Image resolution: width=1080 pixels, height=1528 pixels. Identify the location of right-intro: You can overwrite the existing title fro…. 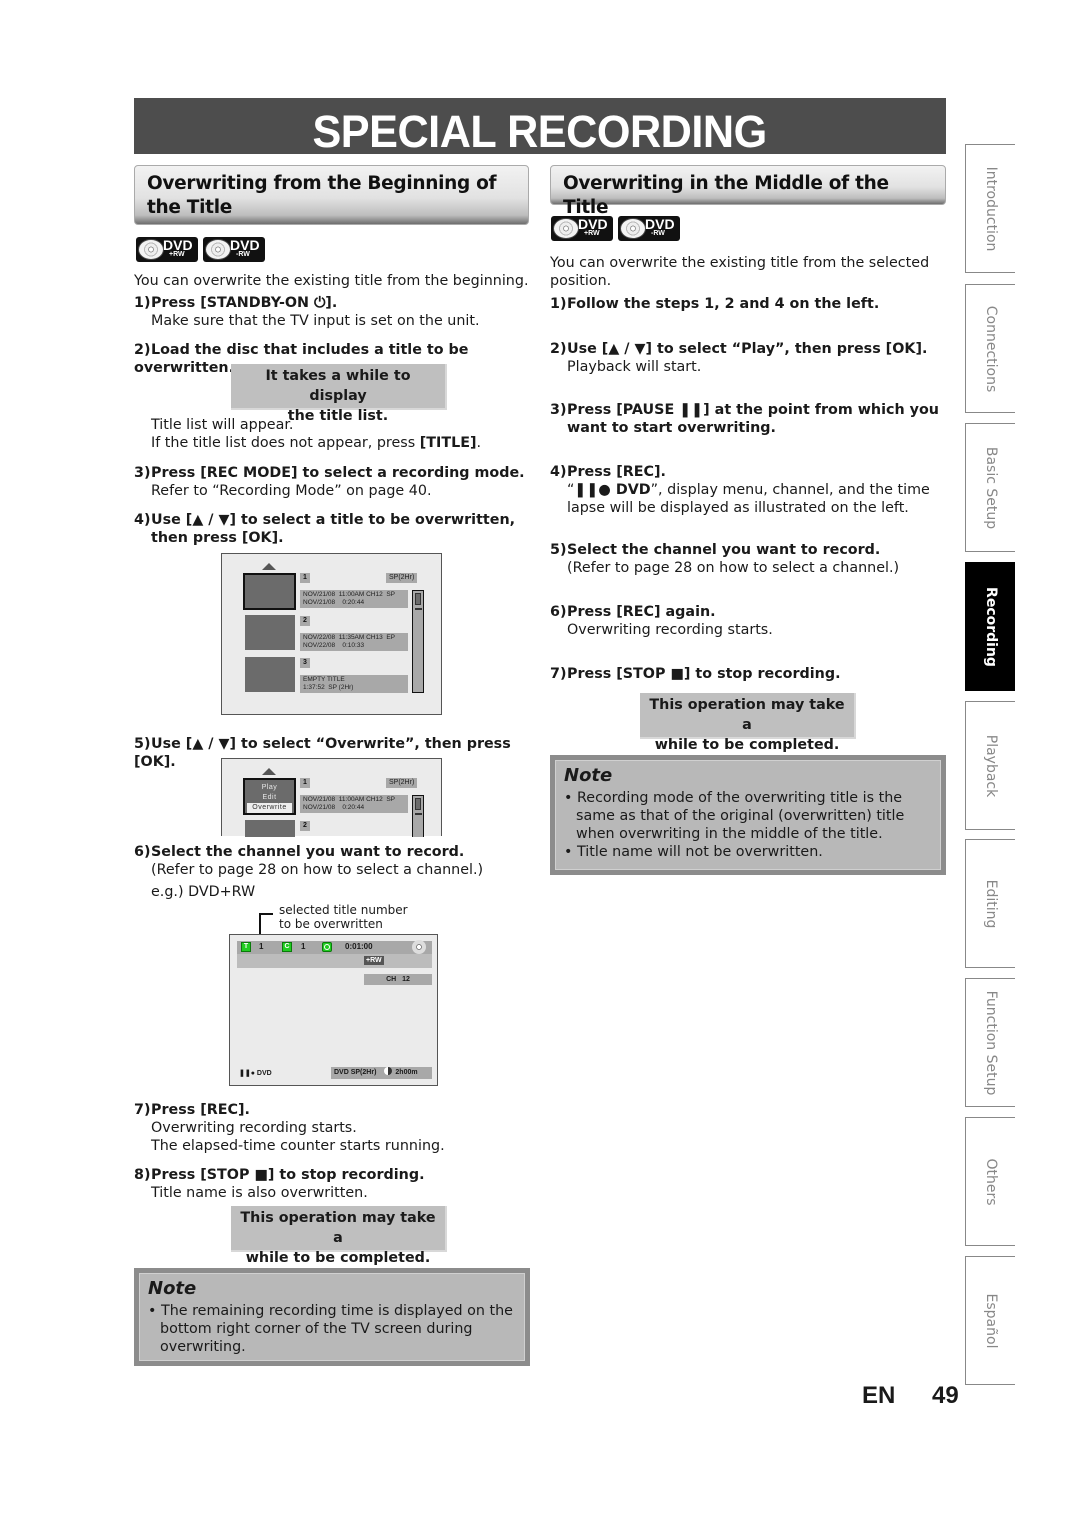
(740, 272).